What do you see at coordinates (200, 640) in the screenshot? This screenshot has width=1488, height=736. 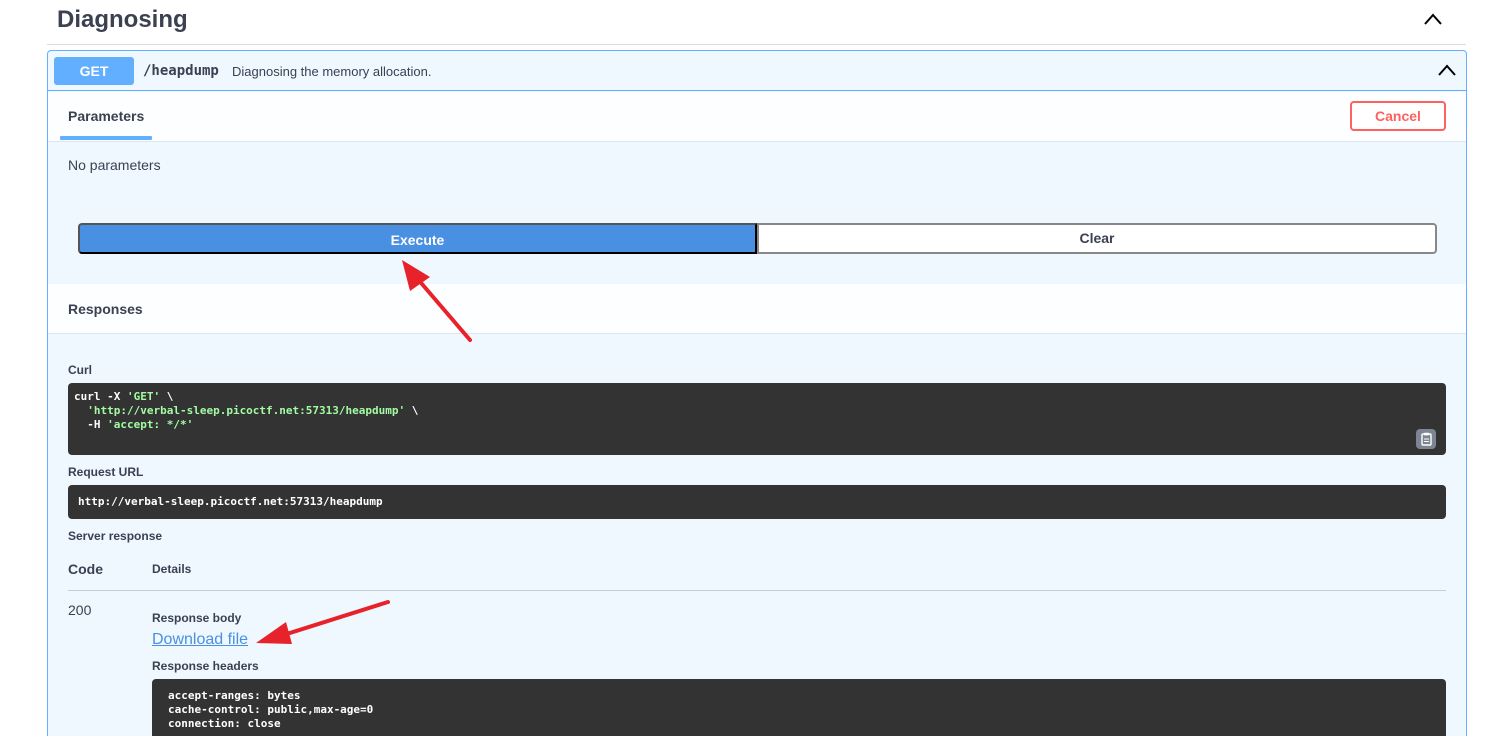 I see `download-file-link: Download file` at bounding box center [200, 640].